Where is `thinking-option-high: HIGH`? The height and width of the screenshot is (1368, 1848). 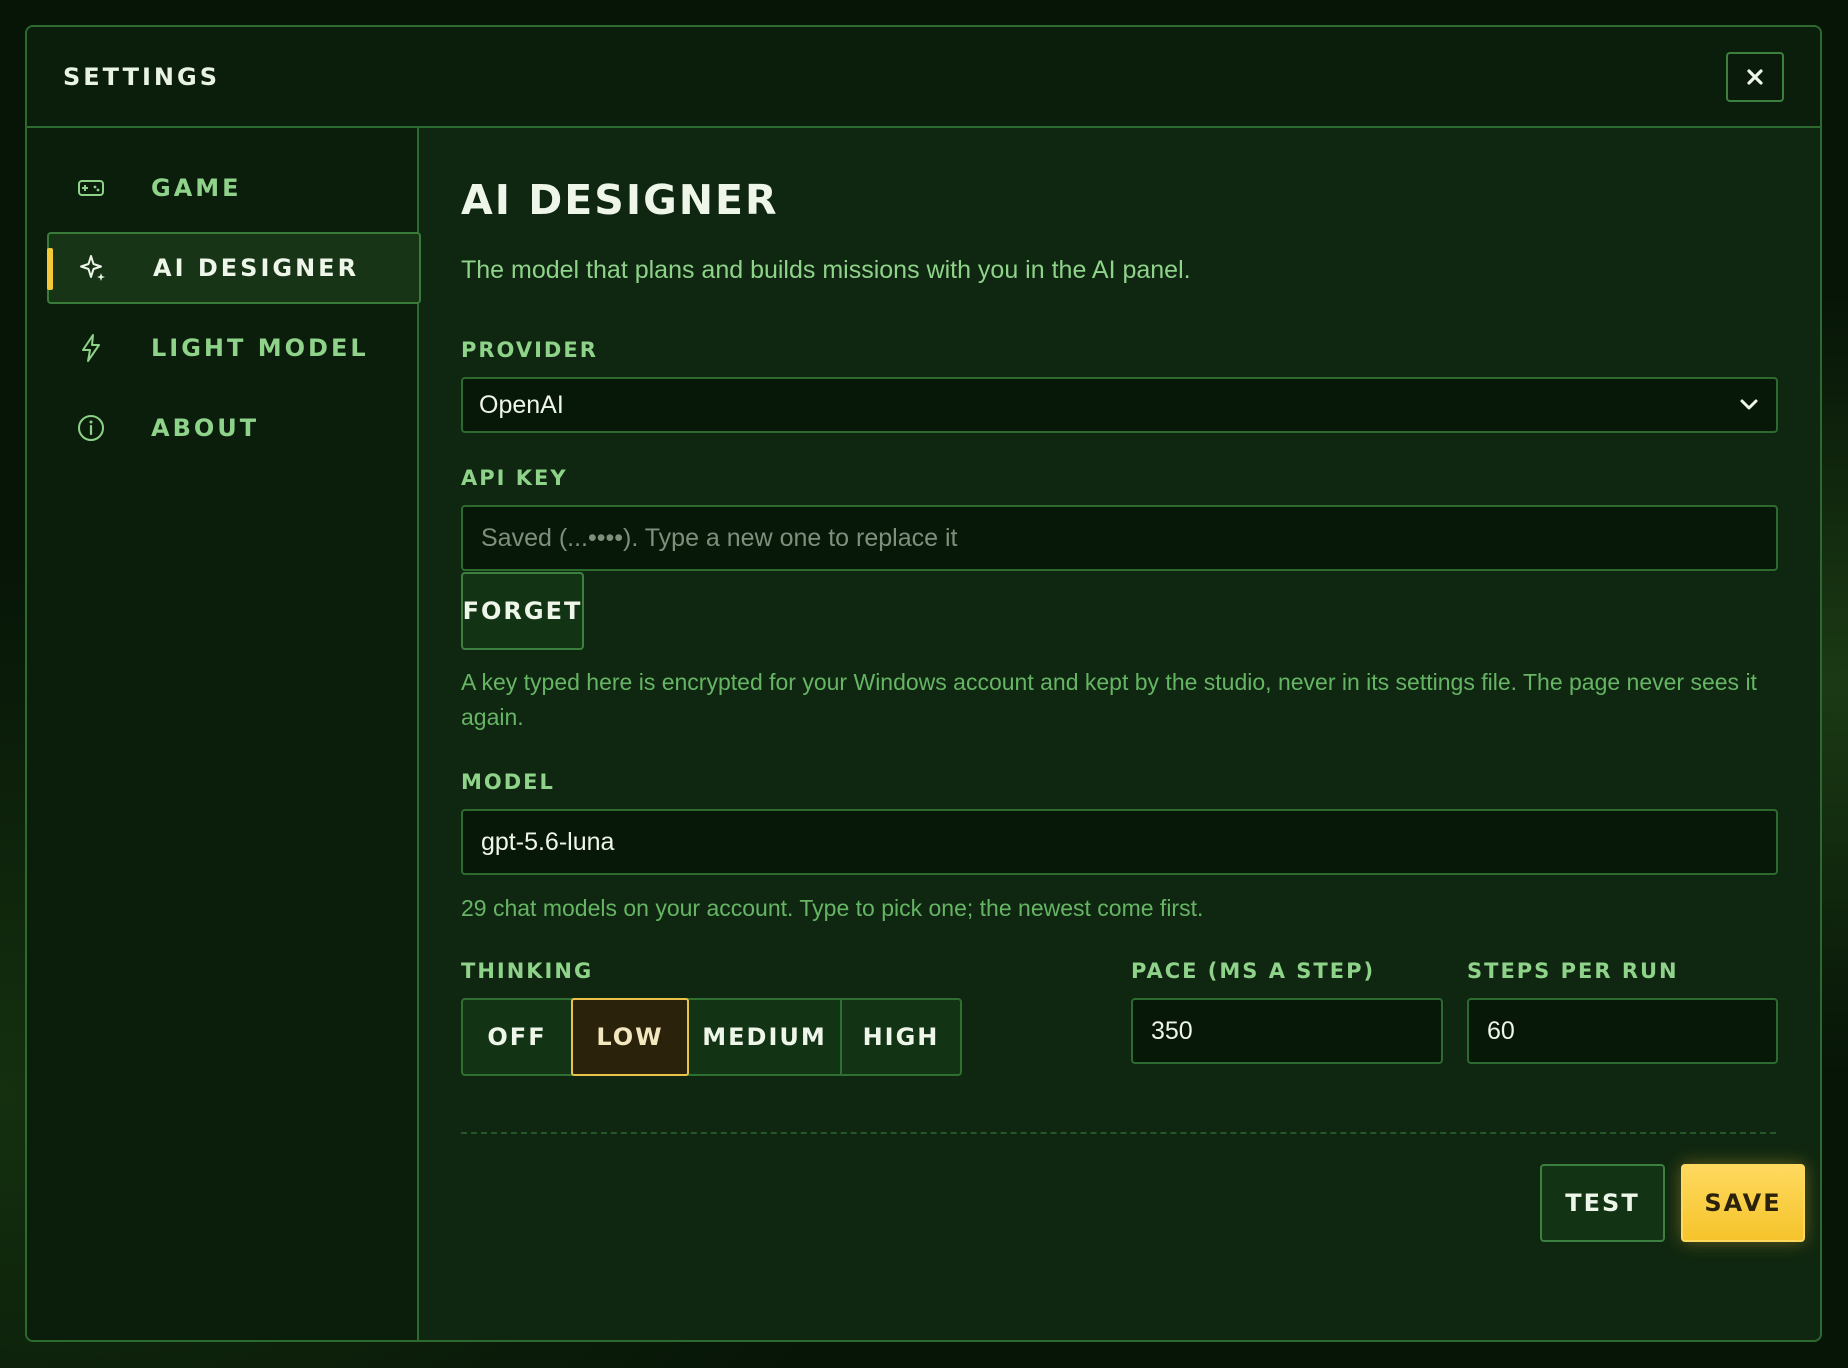
thinking-option-high: HIGH is located at coordinates (901, 1037).